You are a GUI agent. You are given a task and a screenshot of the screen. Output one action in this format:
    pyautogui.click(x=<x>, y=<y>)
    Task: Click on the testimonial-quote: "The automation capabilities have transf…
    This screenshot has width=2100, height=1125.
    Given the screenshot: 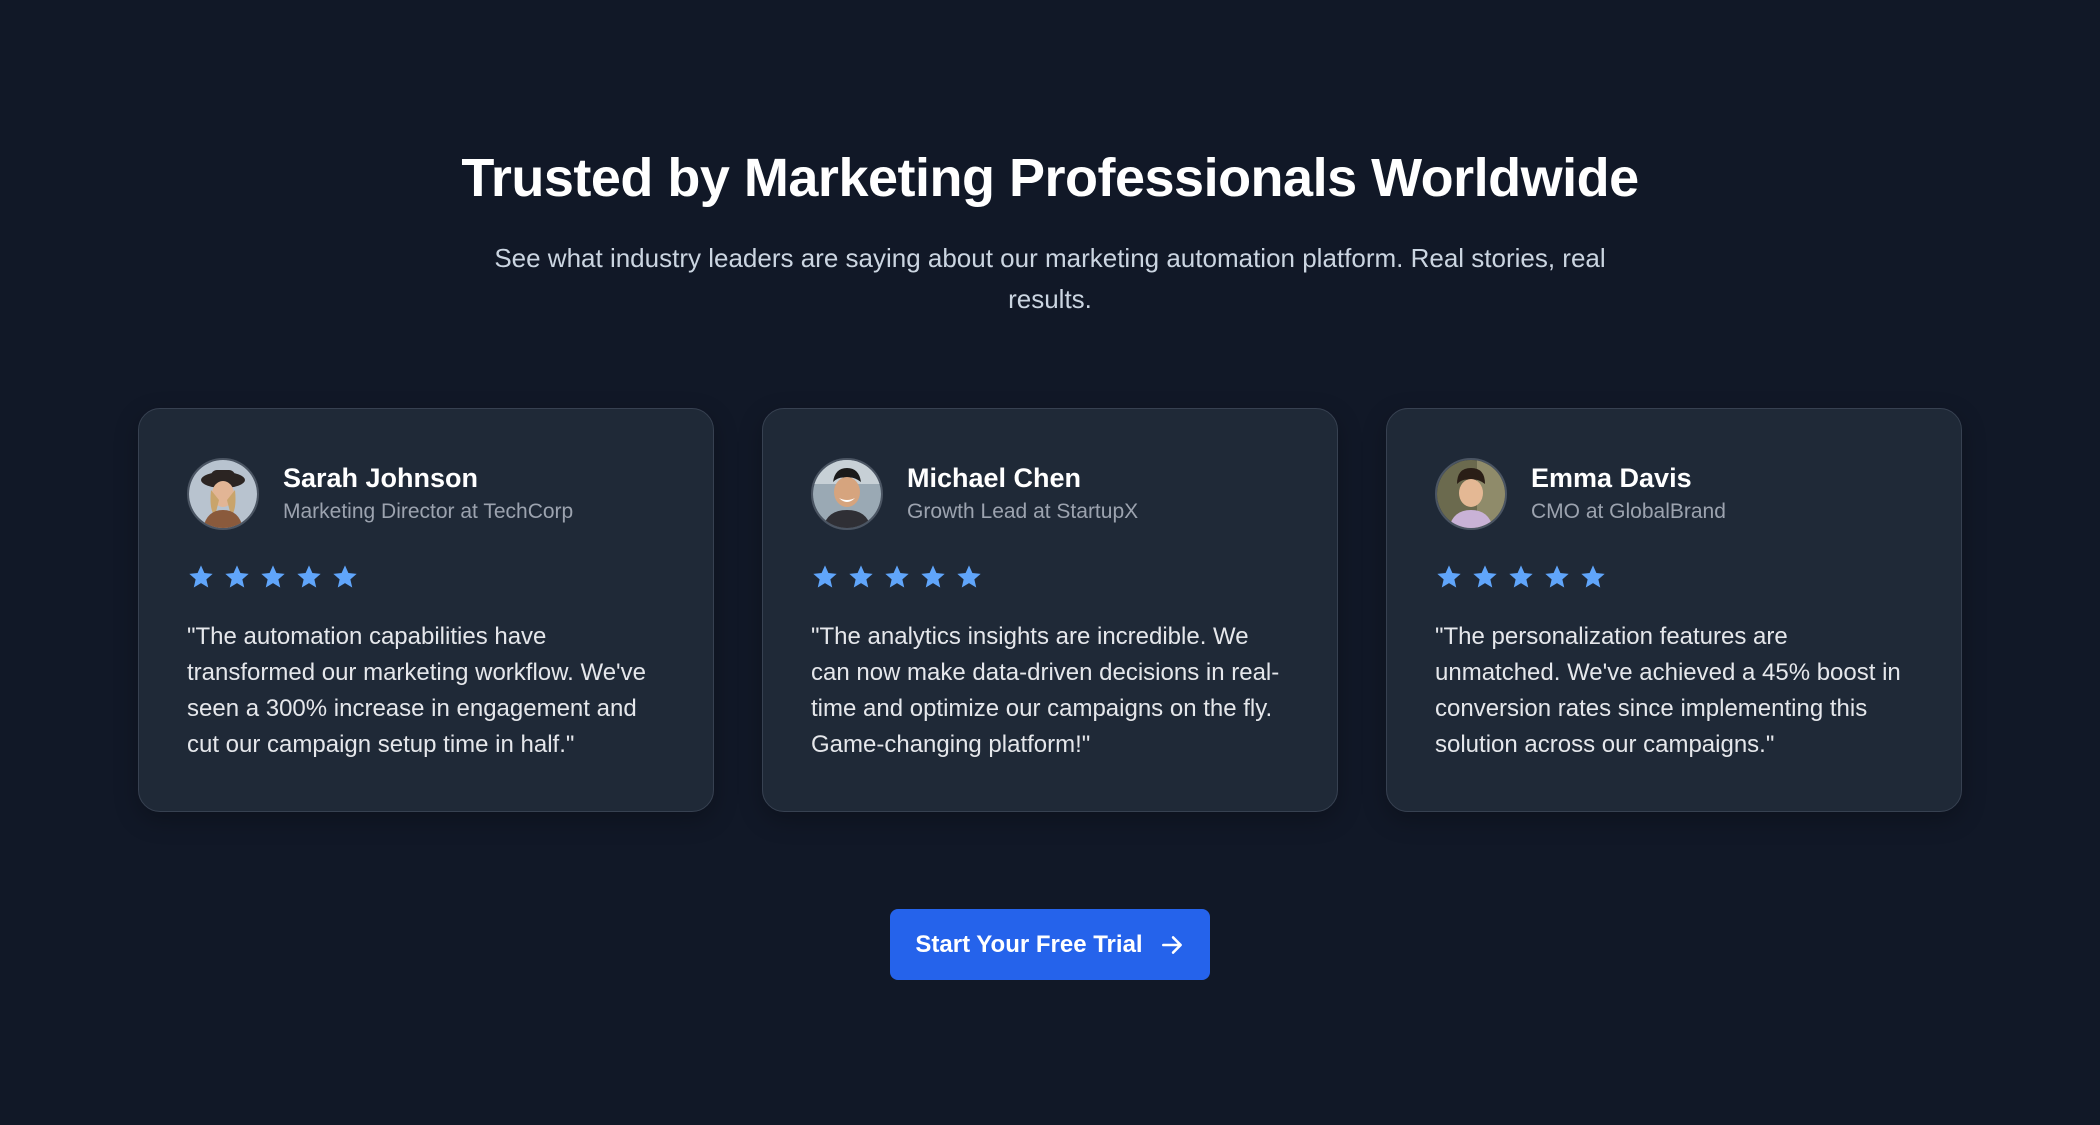 What is the action you would take?
    pyautogui.click(x=416, y=690)
    